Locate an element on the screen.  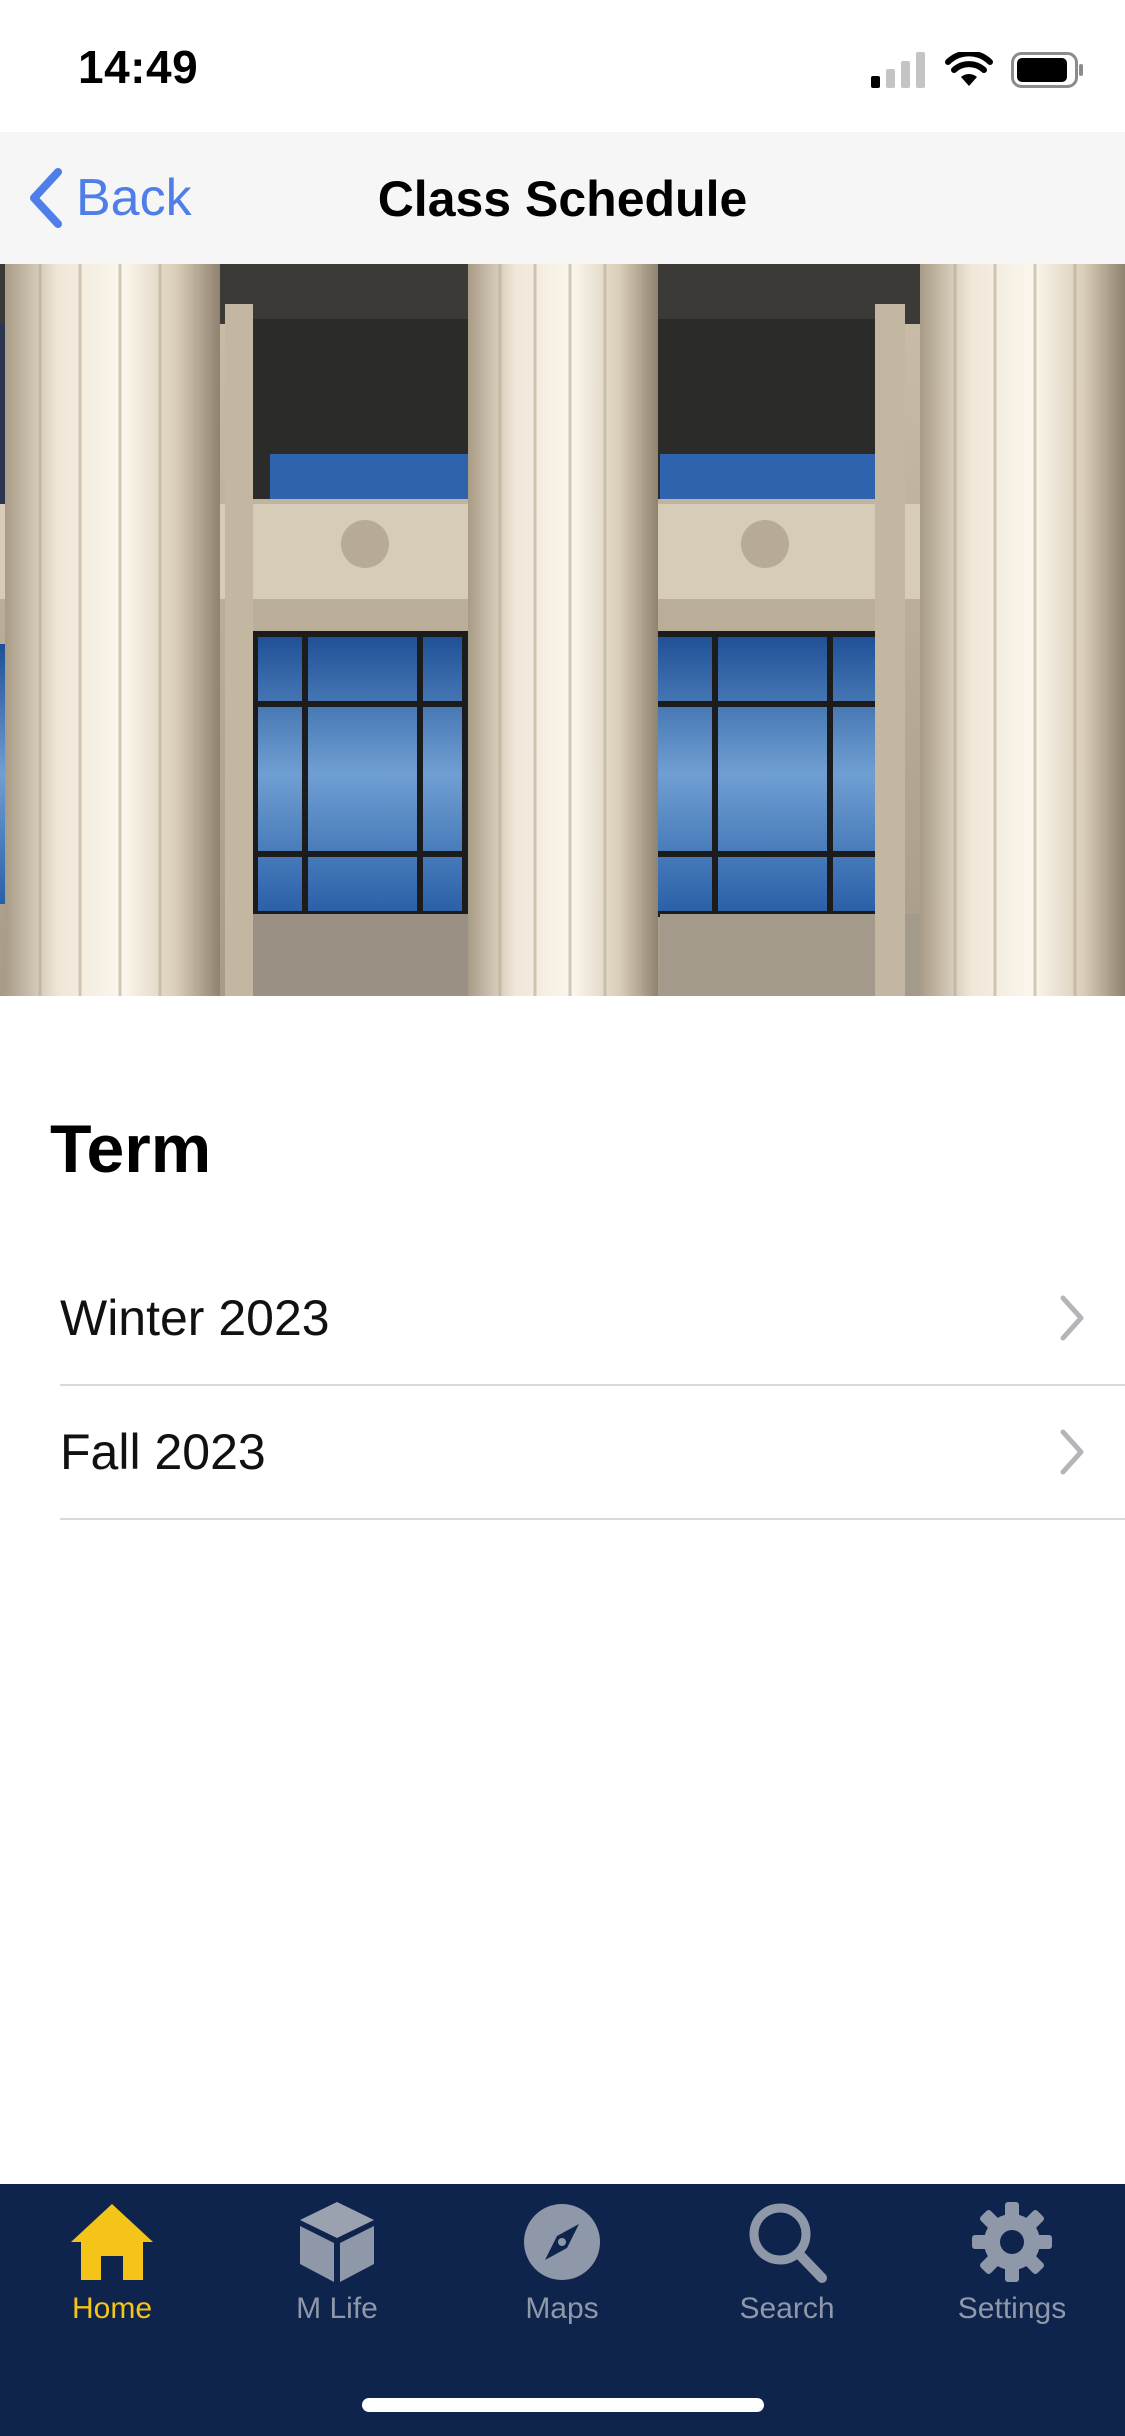
back-button: Back is located at coordinates (109, 198).